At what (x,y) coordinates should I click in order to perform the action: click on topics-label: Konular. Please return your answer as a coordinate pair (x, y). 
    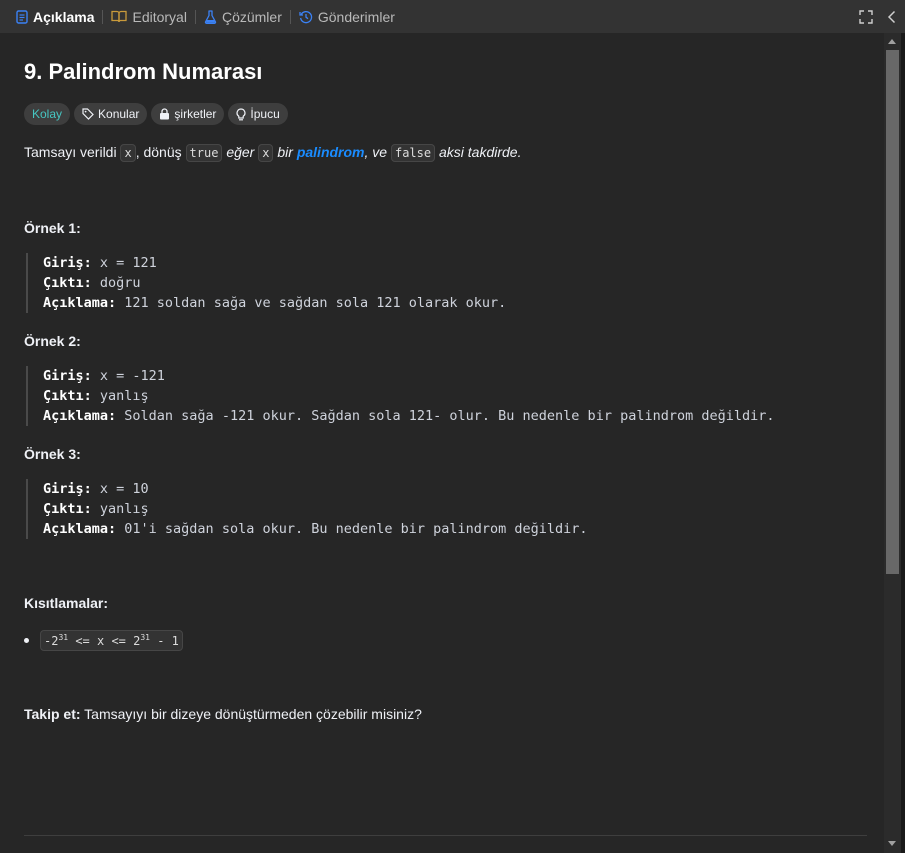
    Looking at the image, I should click on (119, 114).